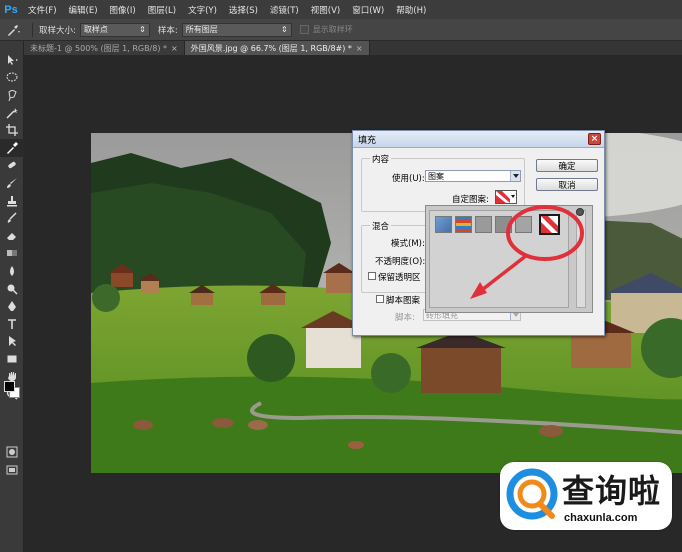  Describe the element at coordinates (9, 386) in the screenshot. I see `foreground-color-swatch` at that location.